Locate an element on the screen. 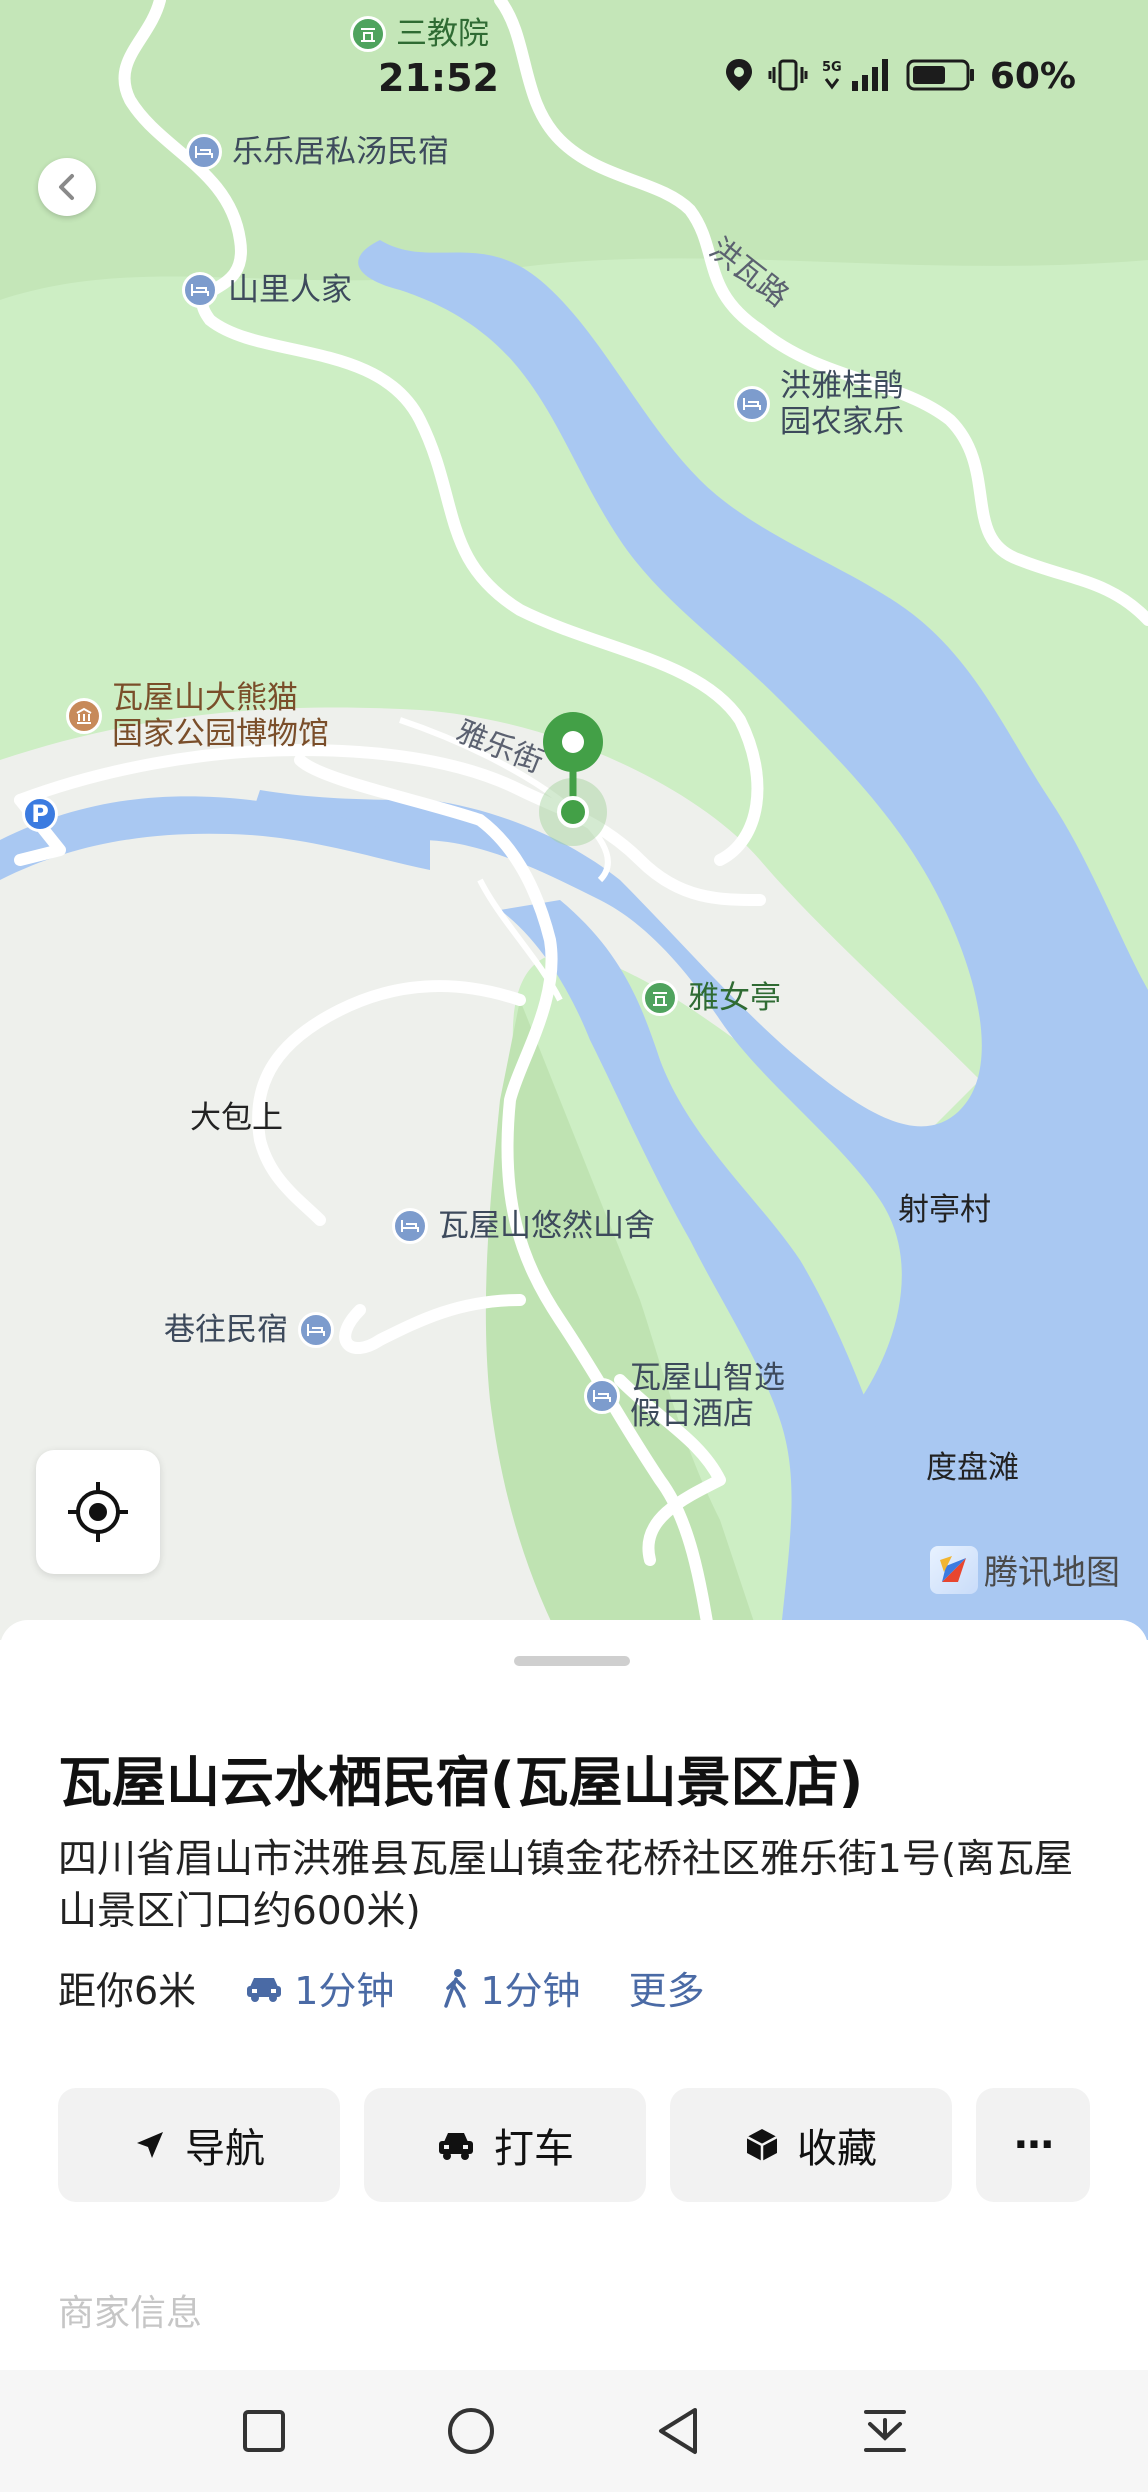 The image size is (1148, 2492). tencent-map-brand: 腾讯地图 is located at coordinates (1025, 1569).